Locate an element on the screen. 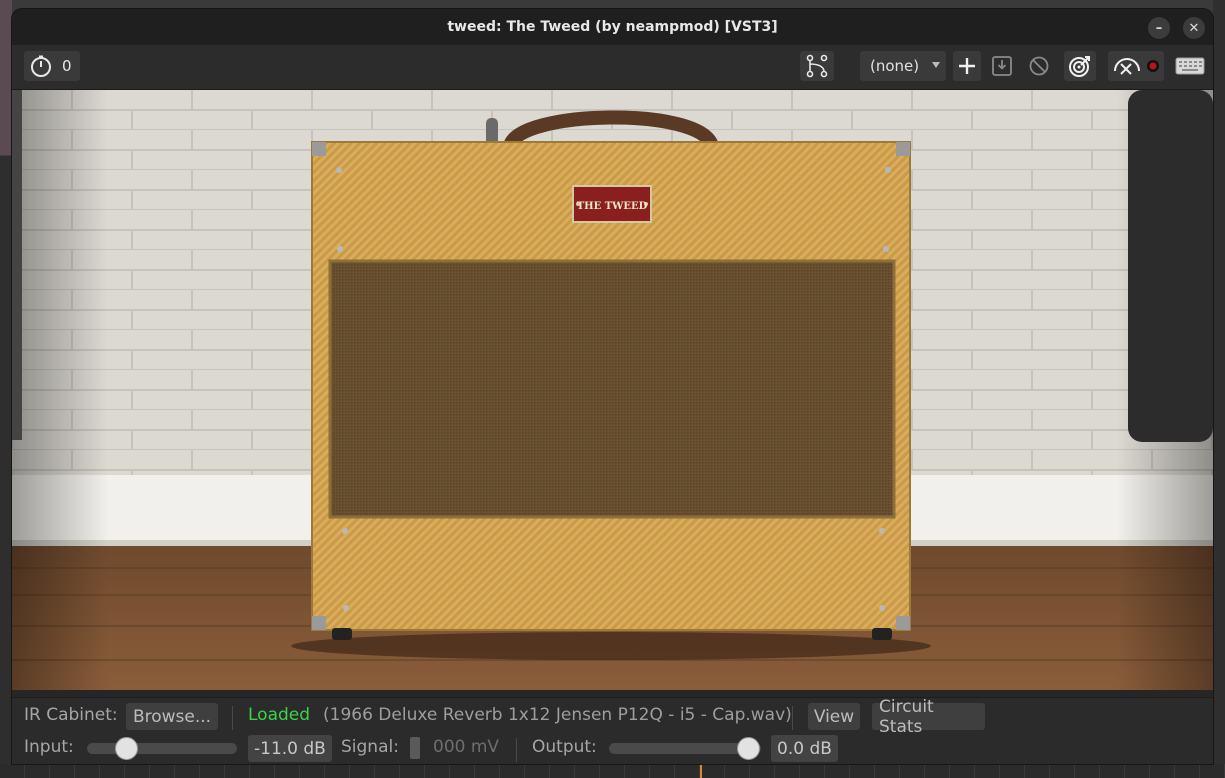 This screenshot has width=1225, height=778. signal-meter is located at coordinates (415, 748).